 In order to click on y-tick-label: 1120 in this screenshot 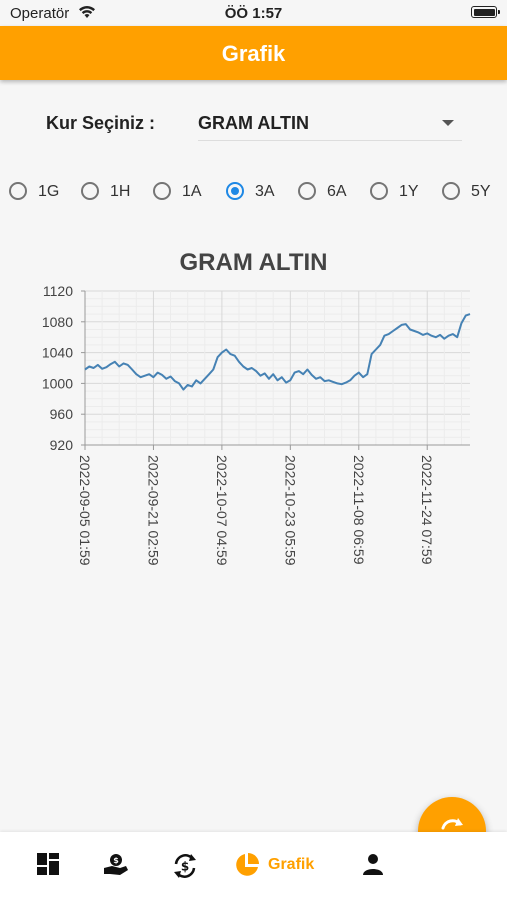, I will do `click(58, 291)`.